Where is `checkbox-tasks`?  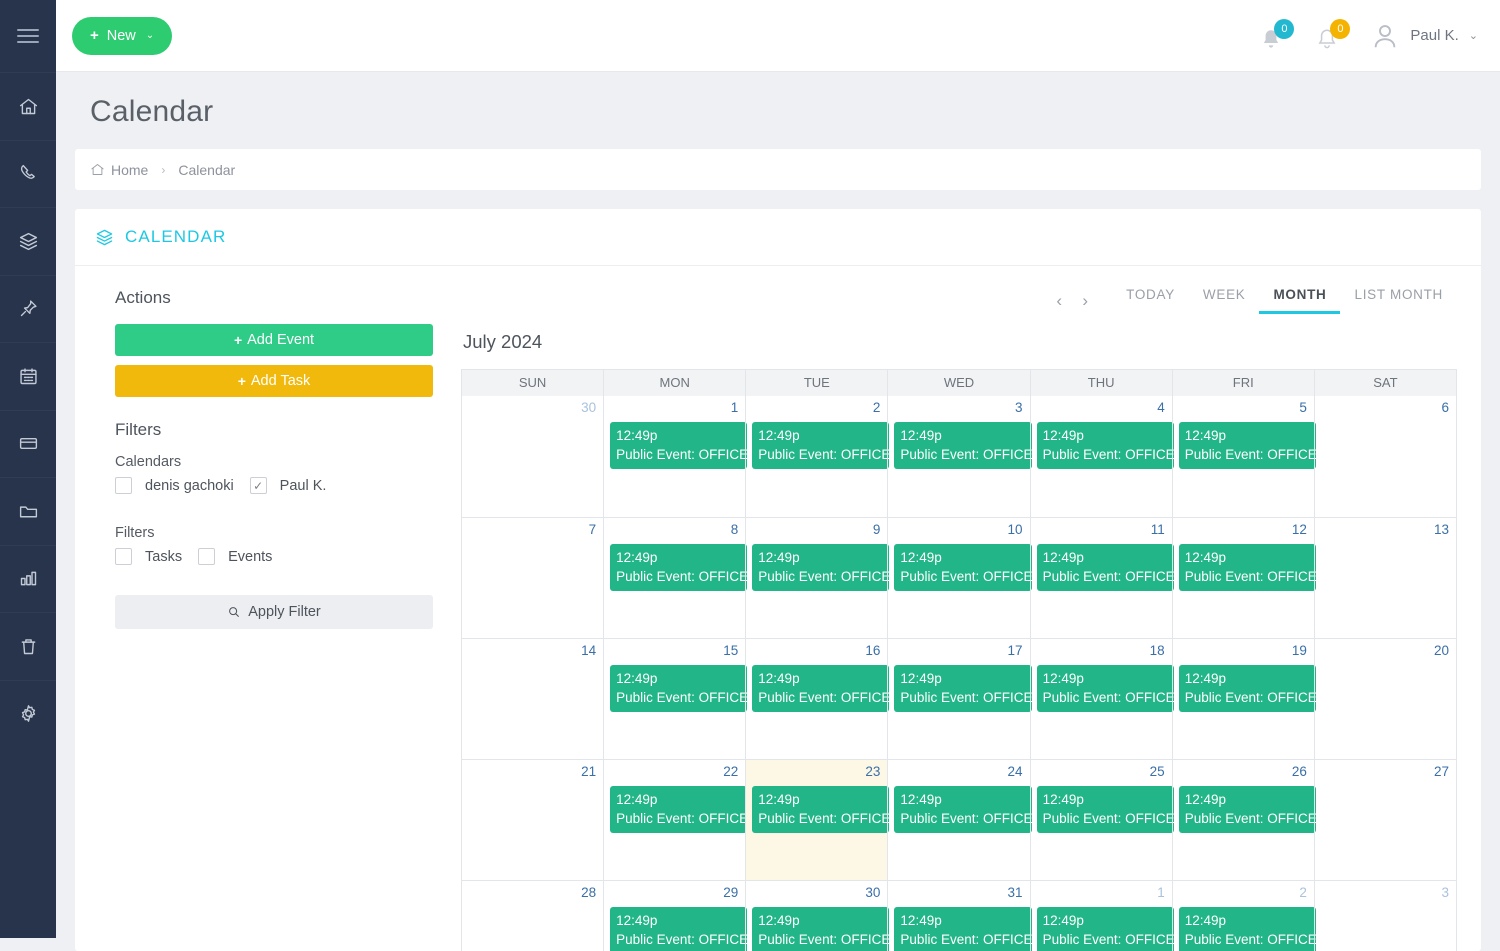 checkbox-tasks is located at coordinates (123, 556).